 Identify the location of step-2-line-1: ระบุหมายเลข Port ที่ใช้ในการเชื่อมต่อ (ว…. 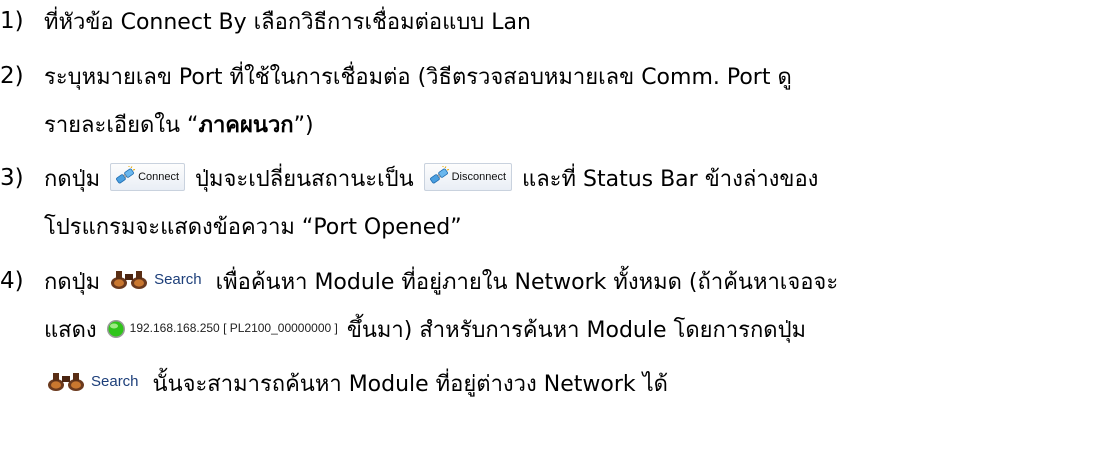
(418, 77).